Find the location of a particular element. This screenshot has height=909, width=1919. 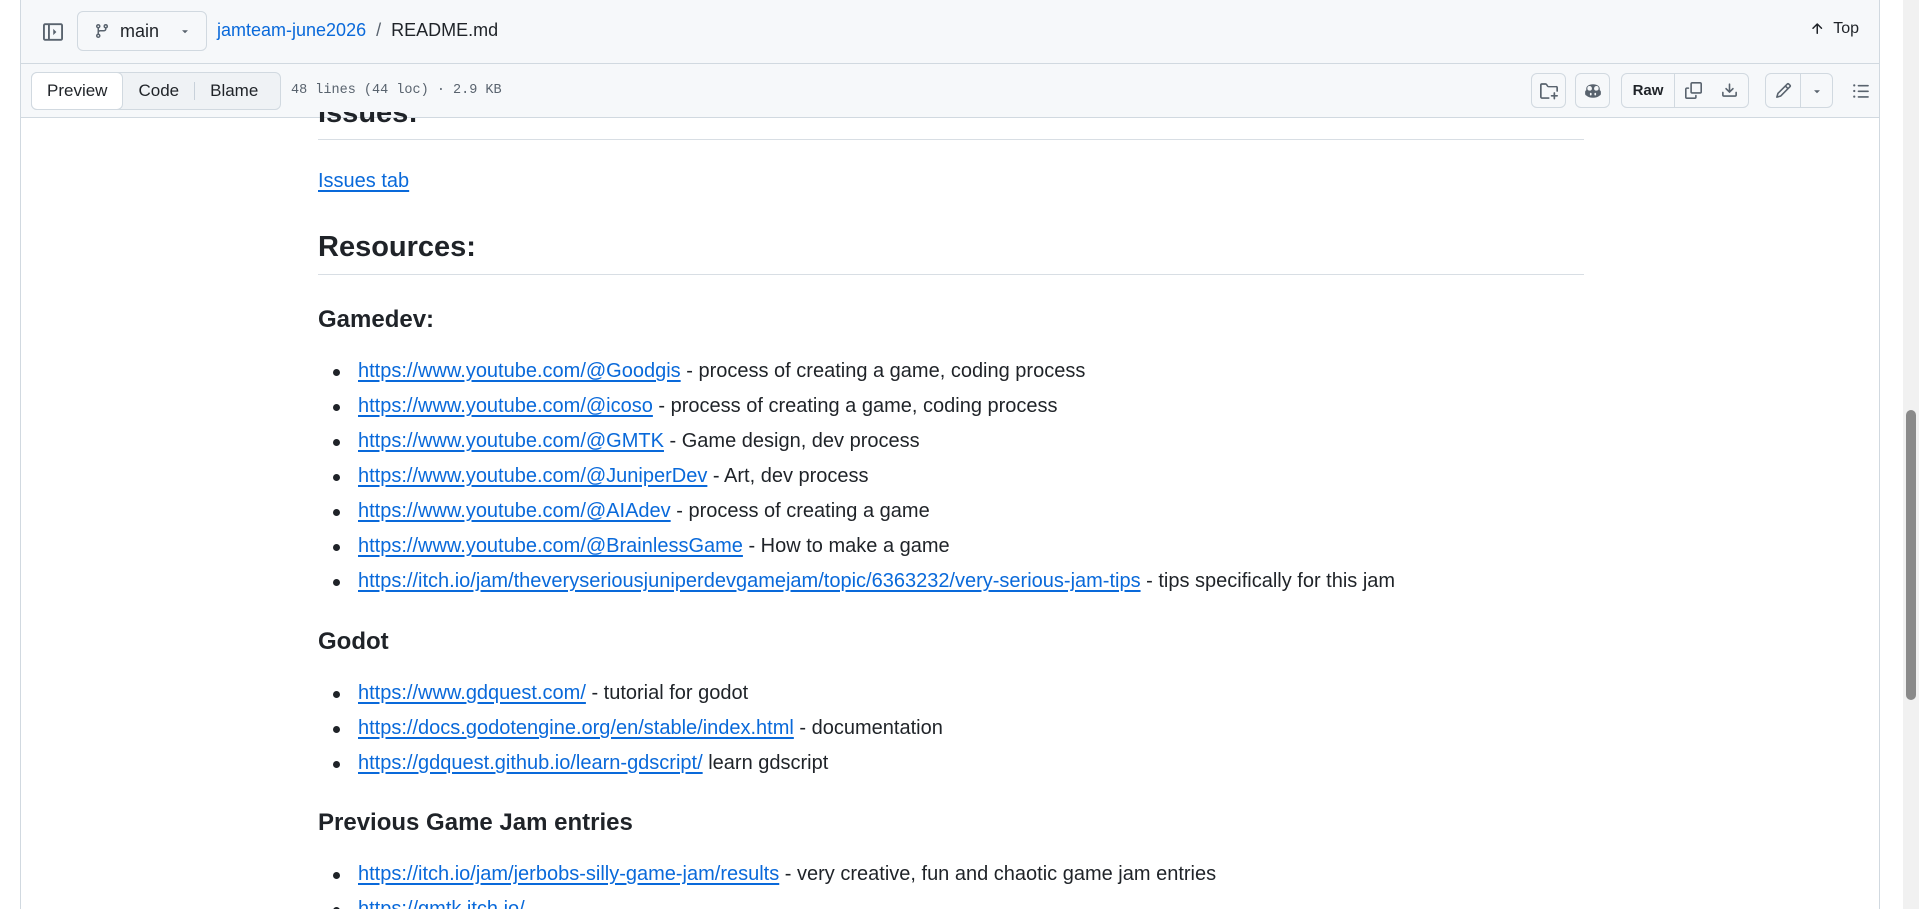

issues-paragraph: Issues tab is located at coordinates (363, 181).